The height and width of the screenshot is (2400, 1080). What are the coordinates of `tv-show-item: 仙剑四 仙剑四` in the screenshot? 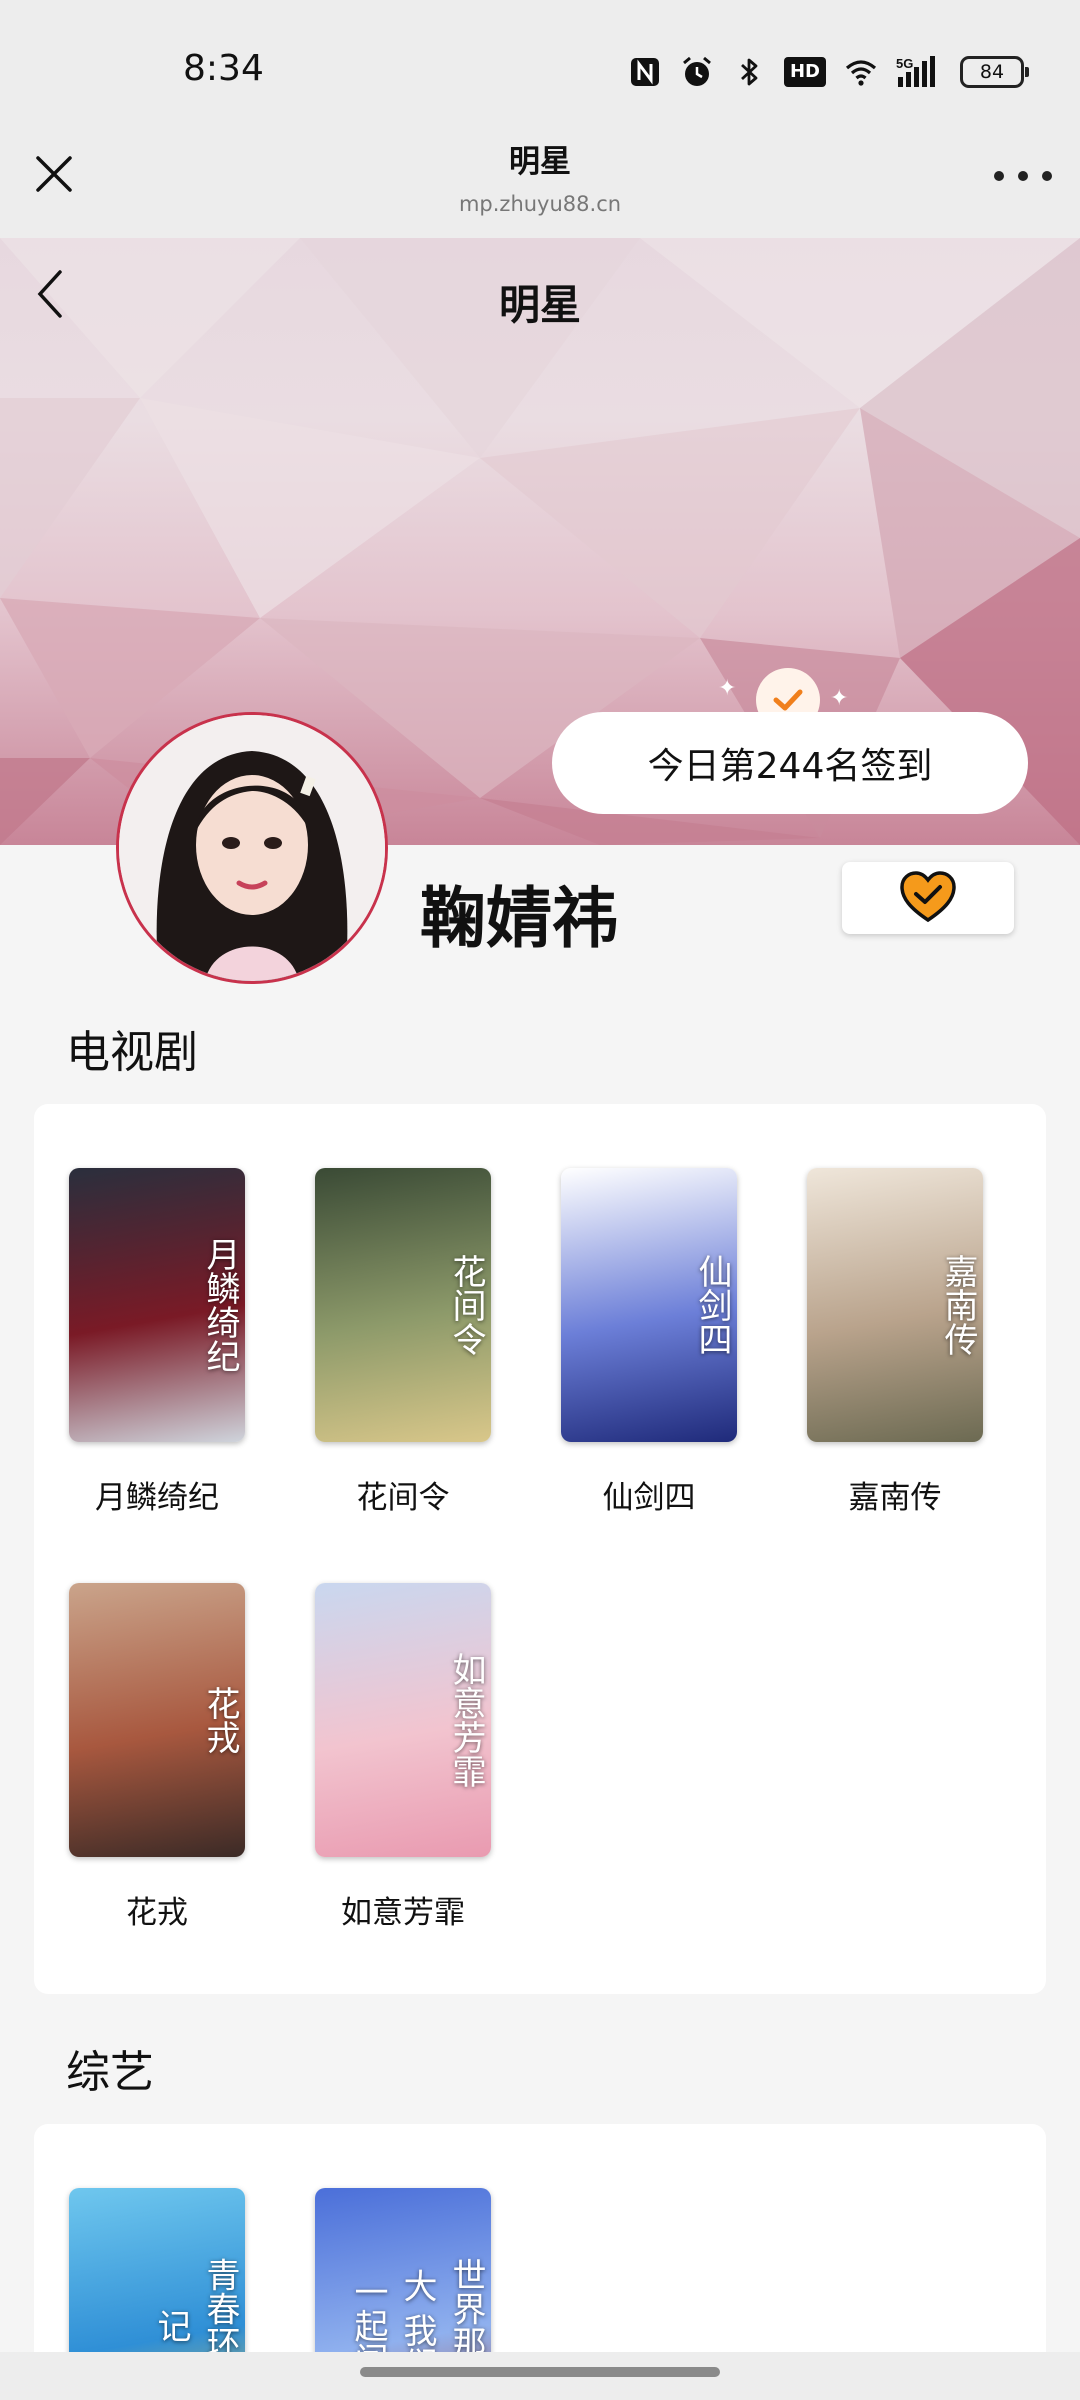 It's located at (649, 1342).